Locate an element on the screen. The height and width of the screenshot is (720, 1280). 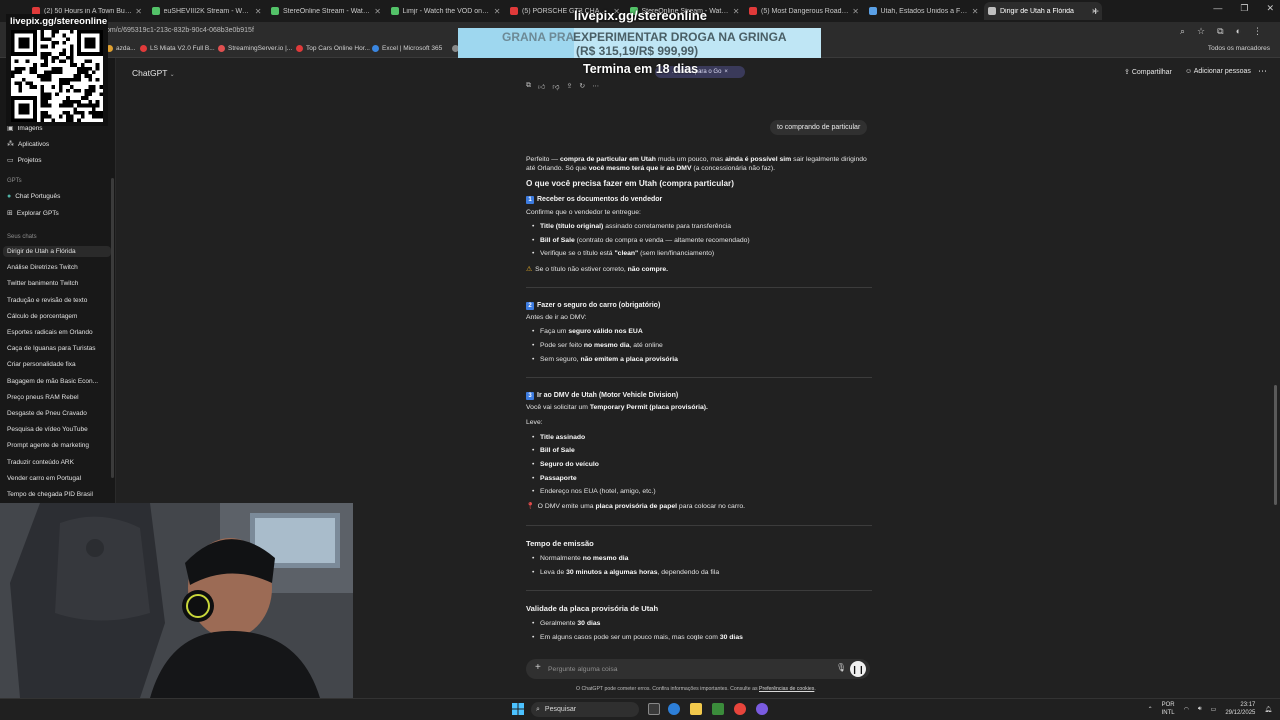
message-composer: + 🎙︎ ❙❙ is located at coordinates (698, 669).